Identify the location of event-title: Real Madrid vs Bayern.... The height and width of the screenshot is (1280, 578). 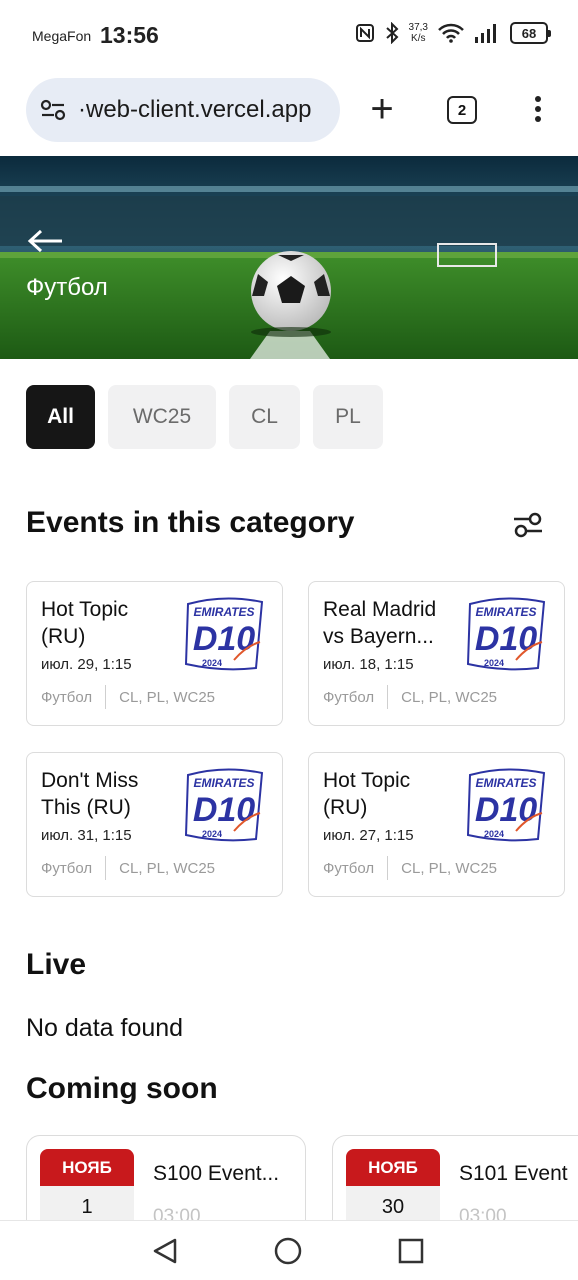
(380, 623).